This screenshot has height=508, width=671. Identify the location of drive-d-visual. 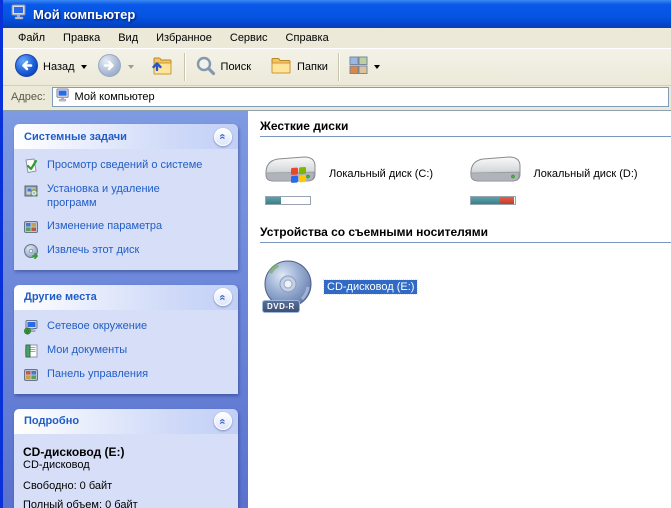
(496, 179).